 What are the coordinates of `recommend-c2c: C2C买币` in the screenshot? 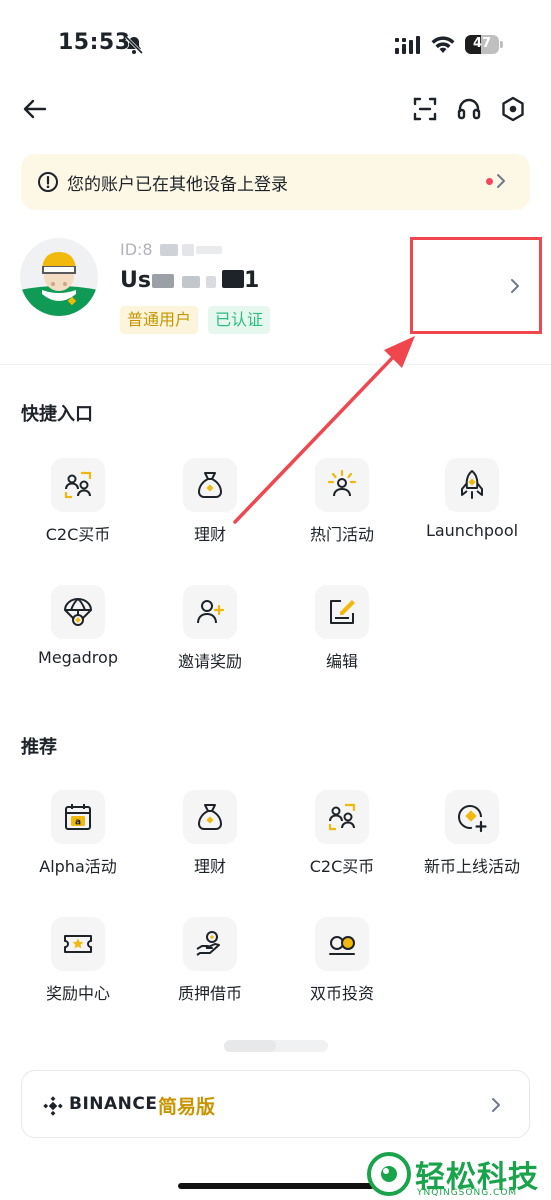 It's located at (342, 840).